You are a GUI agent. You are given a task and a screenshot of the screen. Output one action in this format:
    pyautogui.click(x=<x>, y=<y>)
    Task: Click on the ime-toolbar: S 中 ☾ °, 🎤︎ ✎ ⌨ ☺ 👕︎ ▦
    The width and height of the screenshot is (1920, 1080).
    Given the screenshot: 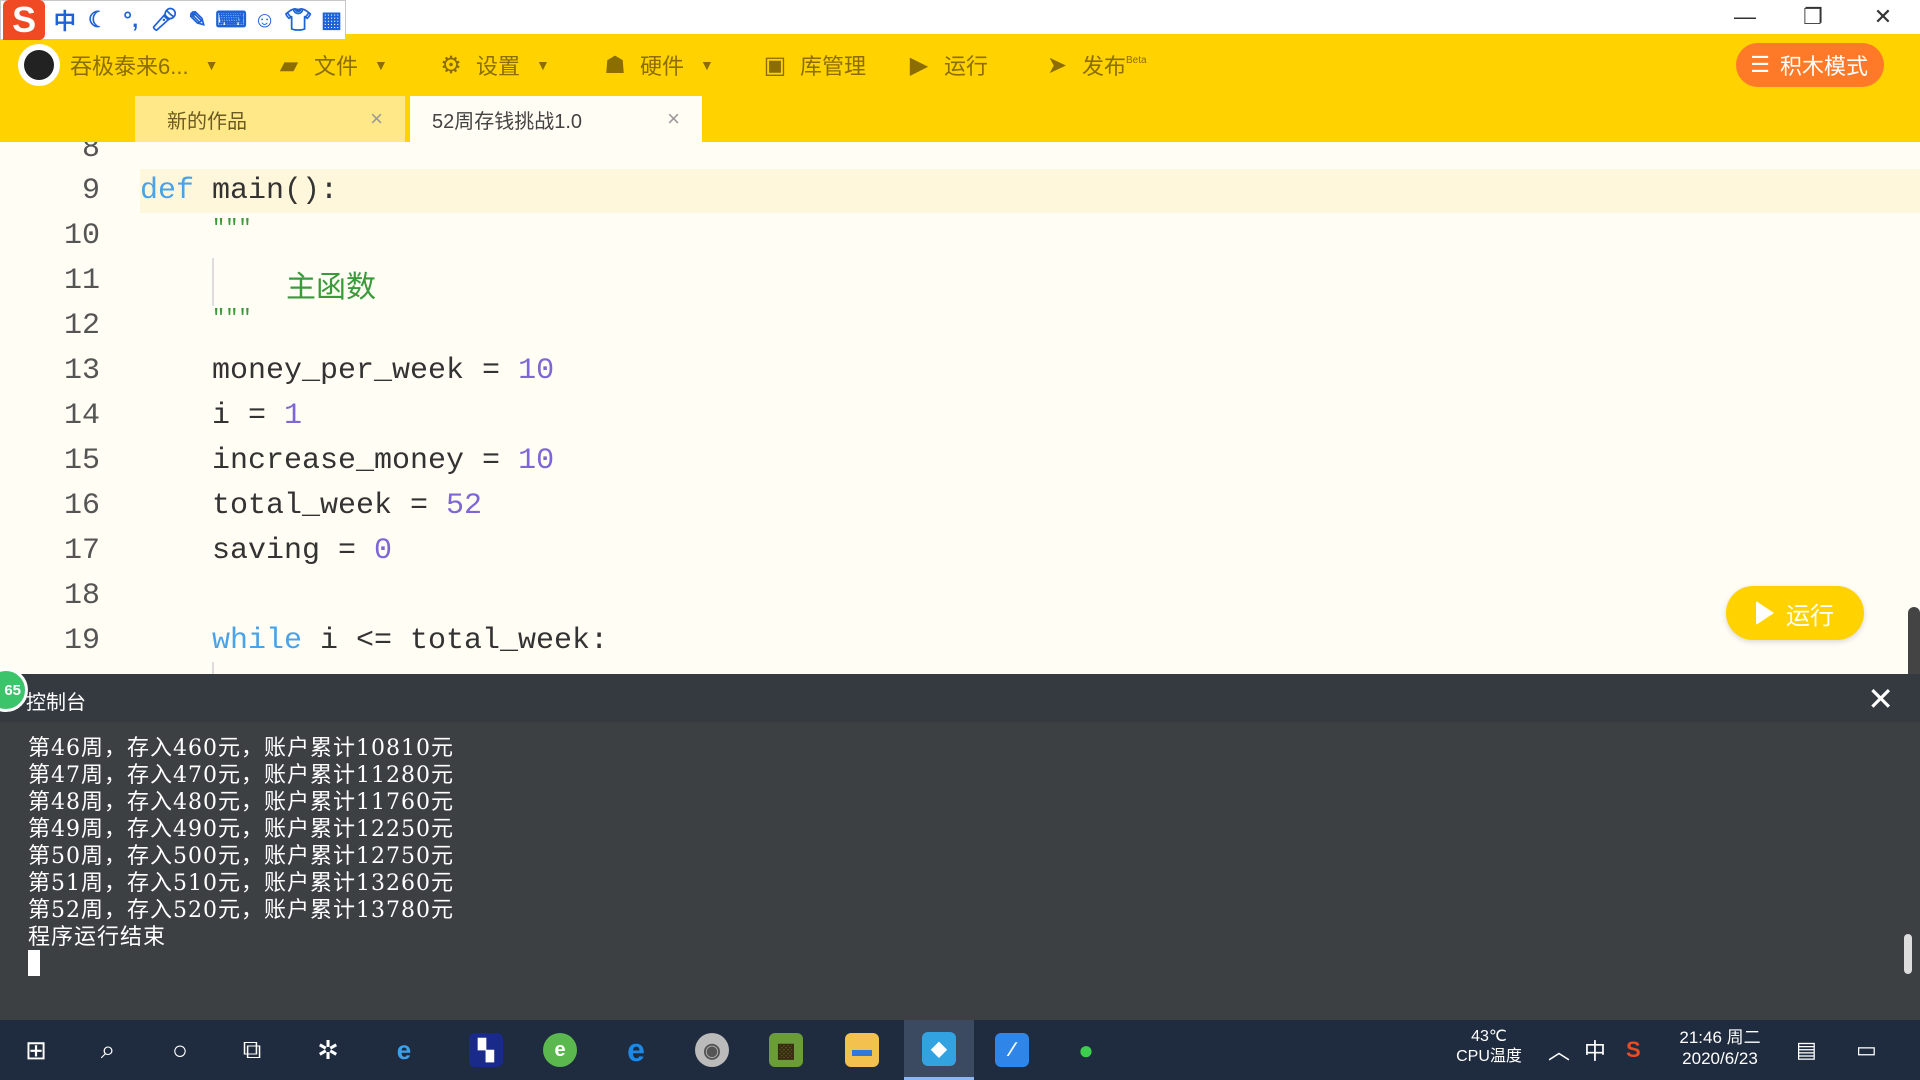 What is the action you would take?
    pyautogui.click(x=173, y=20)
    